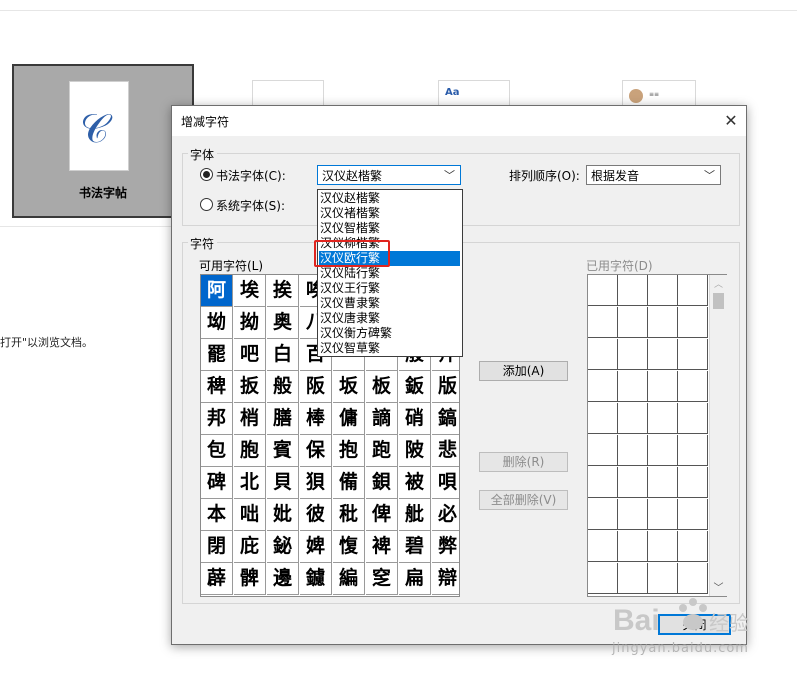 This screenshot has height=677, width=797. I want to click on char-cell: 謫, so click(382, 419).